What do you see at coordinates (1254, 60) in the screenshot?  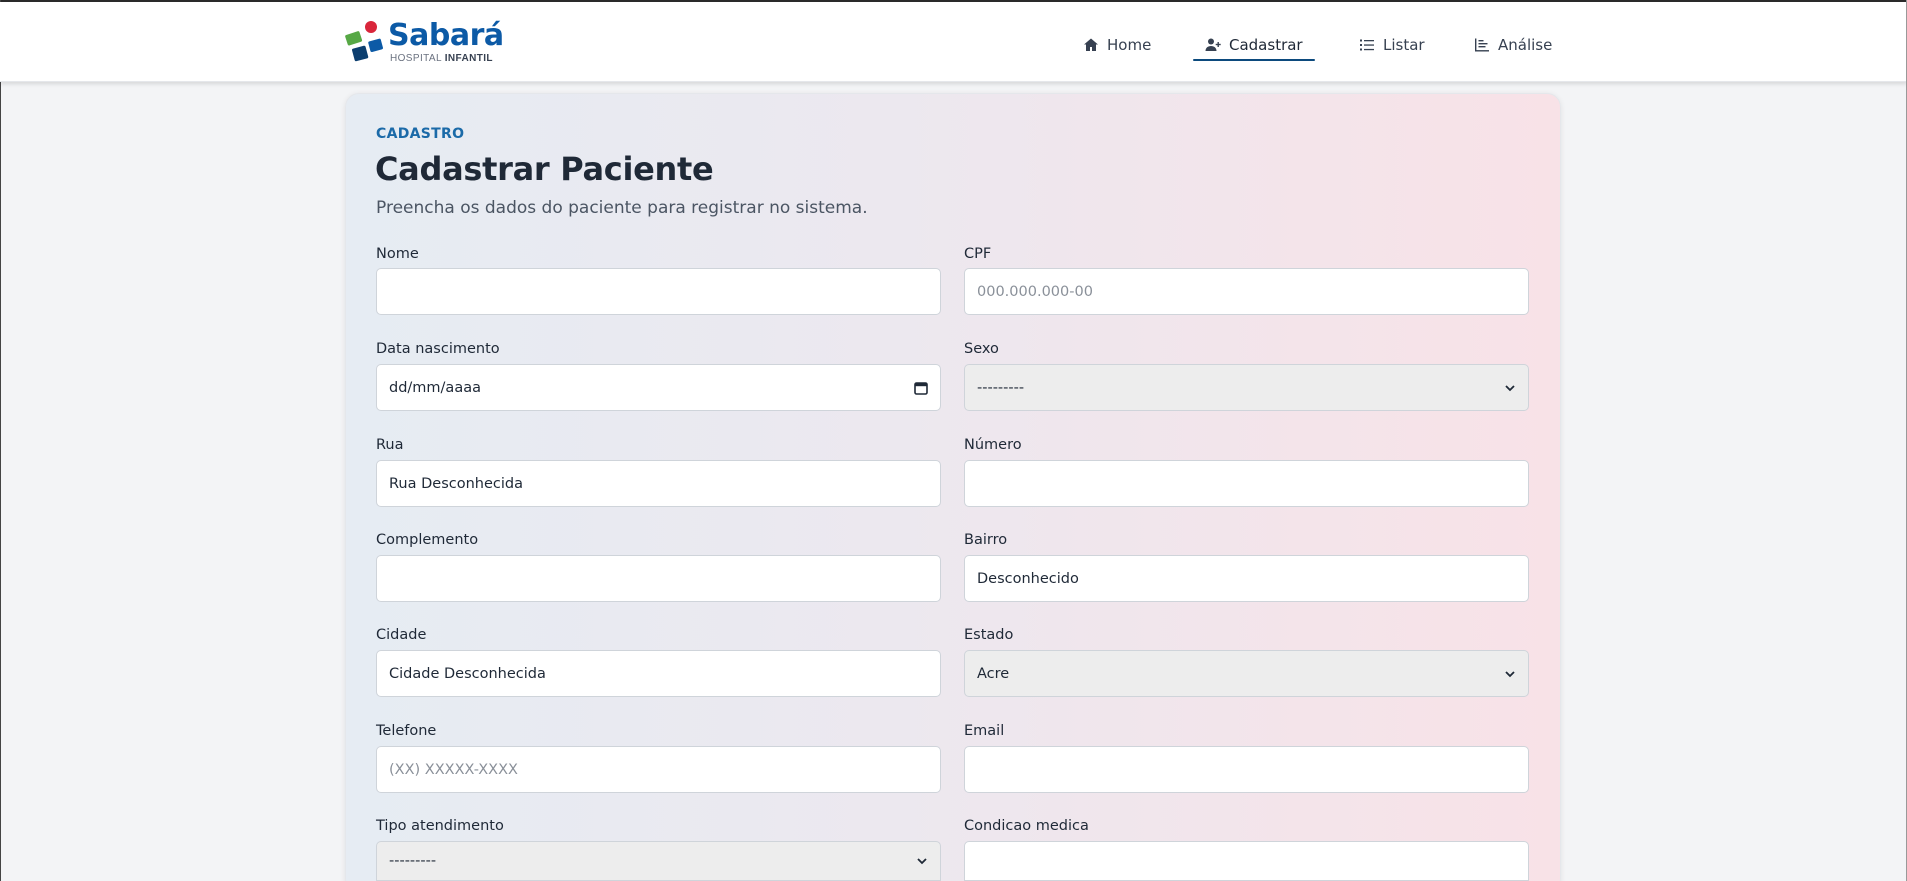 I see `nav-active-indicator` at bounding box center [1254, 60].